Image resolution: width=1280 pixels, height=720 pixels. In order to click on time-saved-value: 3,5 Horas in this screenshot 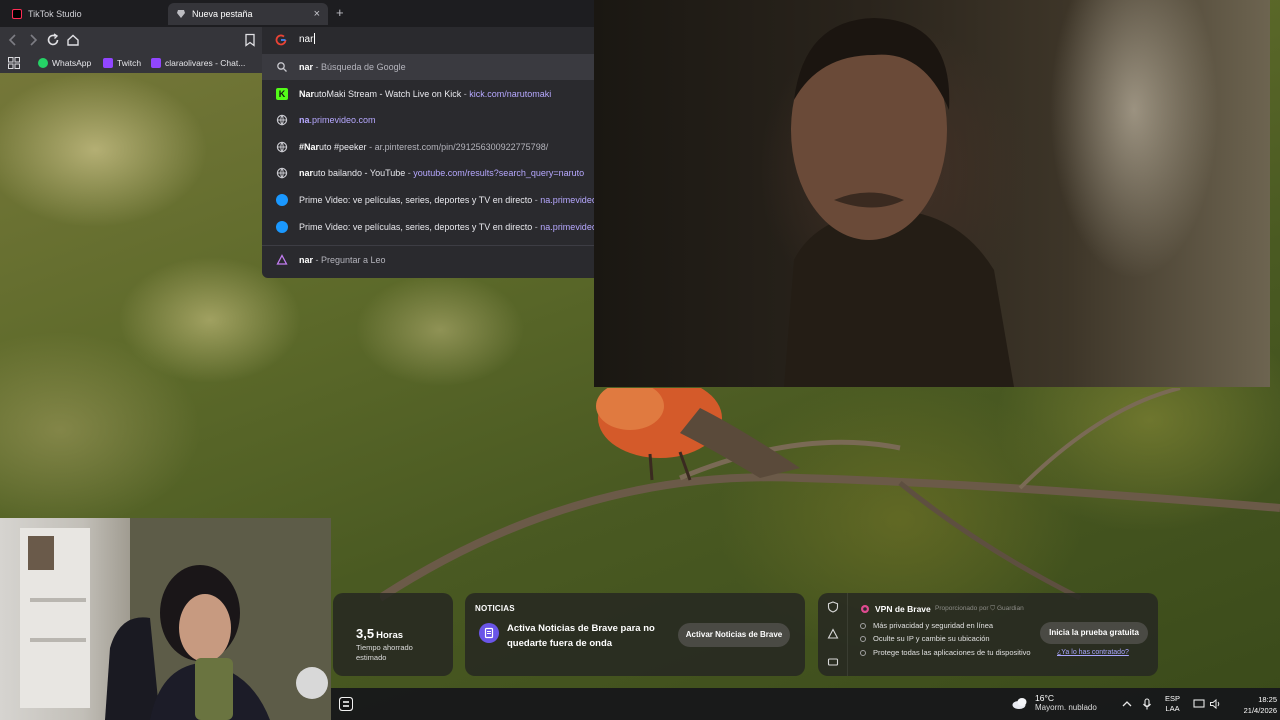, I will do `click(379, 633)`.